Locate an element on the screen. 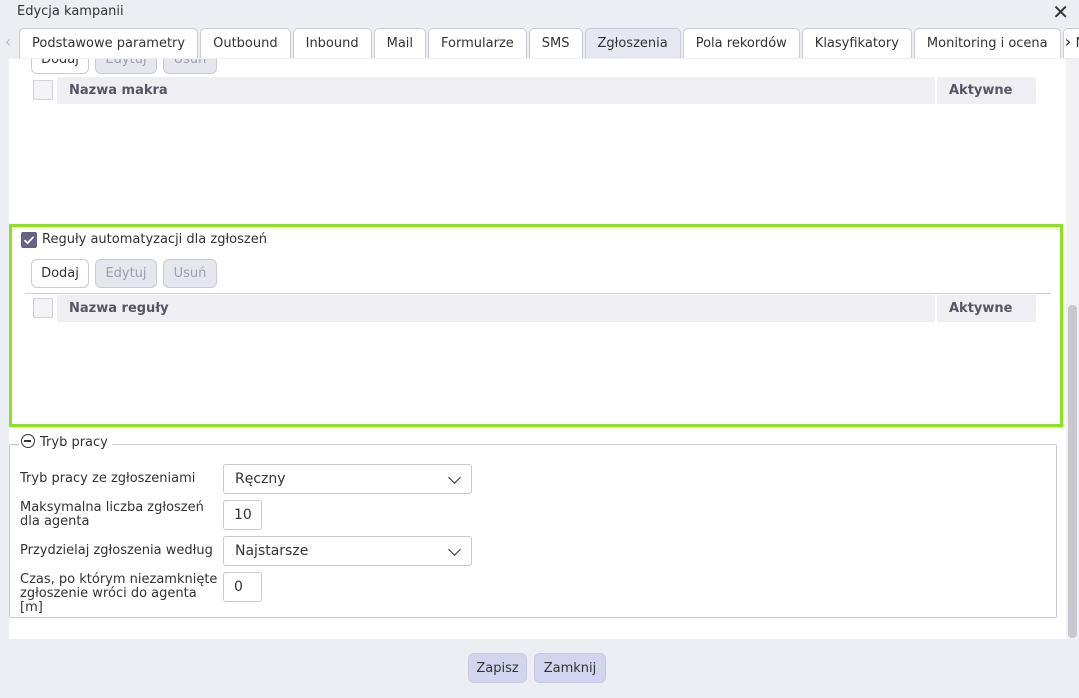 Image resolution: width=1079 pixels, height=698 pixels. return-time-input: 0 is located at coordinates (242, 587).